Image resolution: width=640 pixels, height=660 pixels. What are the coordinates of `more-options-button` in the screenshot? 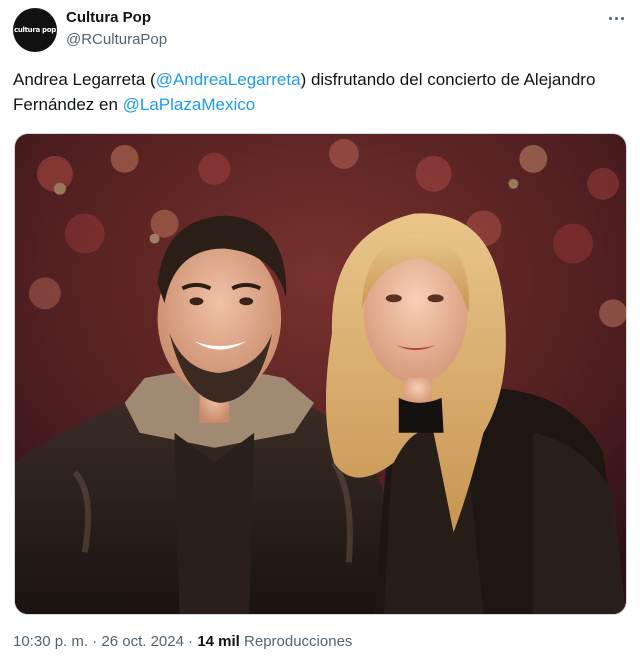 It's located at (616, 18).